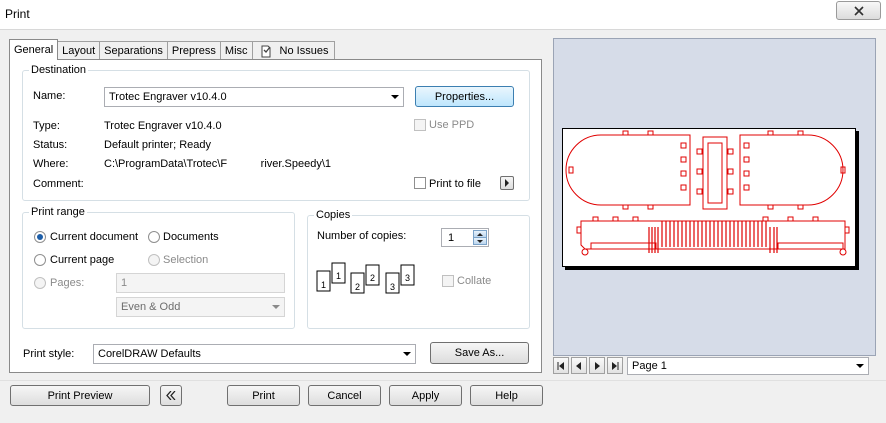  I want to click on print-button-label: Print, so click(263, 395).